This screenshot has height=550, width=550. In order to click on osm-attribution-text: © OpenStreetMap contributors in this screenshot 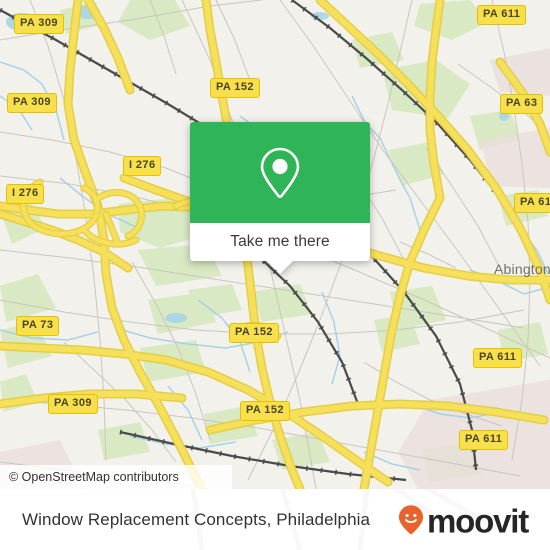, I will do `click(94, 477)`.